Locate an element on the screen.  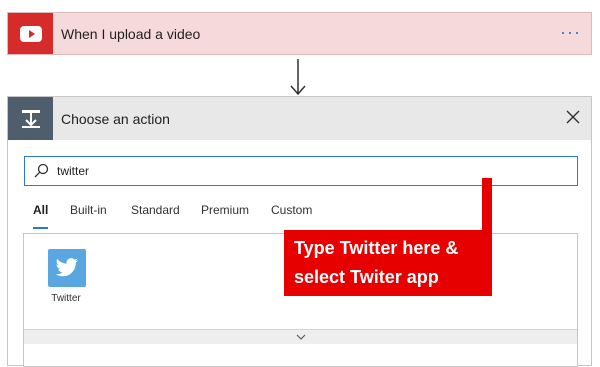
twitter-connector: Twitter is located at coordinates (68, 276).